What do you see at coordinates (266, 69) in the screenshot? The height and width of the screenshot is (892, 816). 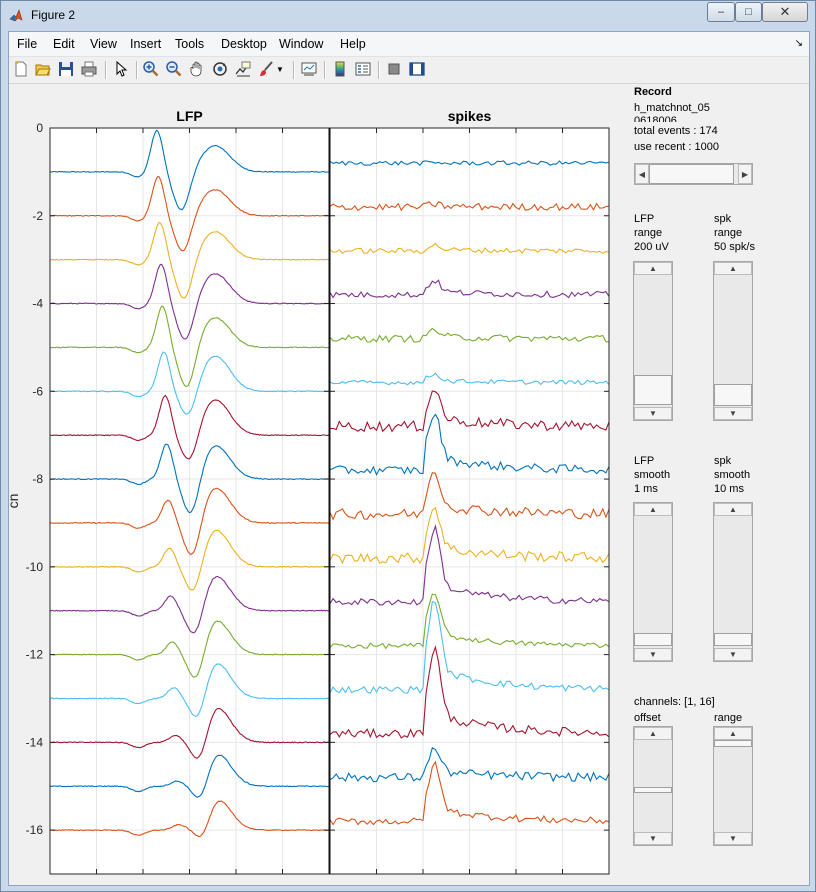 I see `brush-icon` at bounding box center [266, 69].